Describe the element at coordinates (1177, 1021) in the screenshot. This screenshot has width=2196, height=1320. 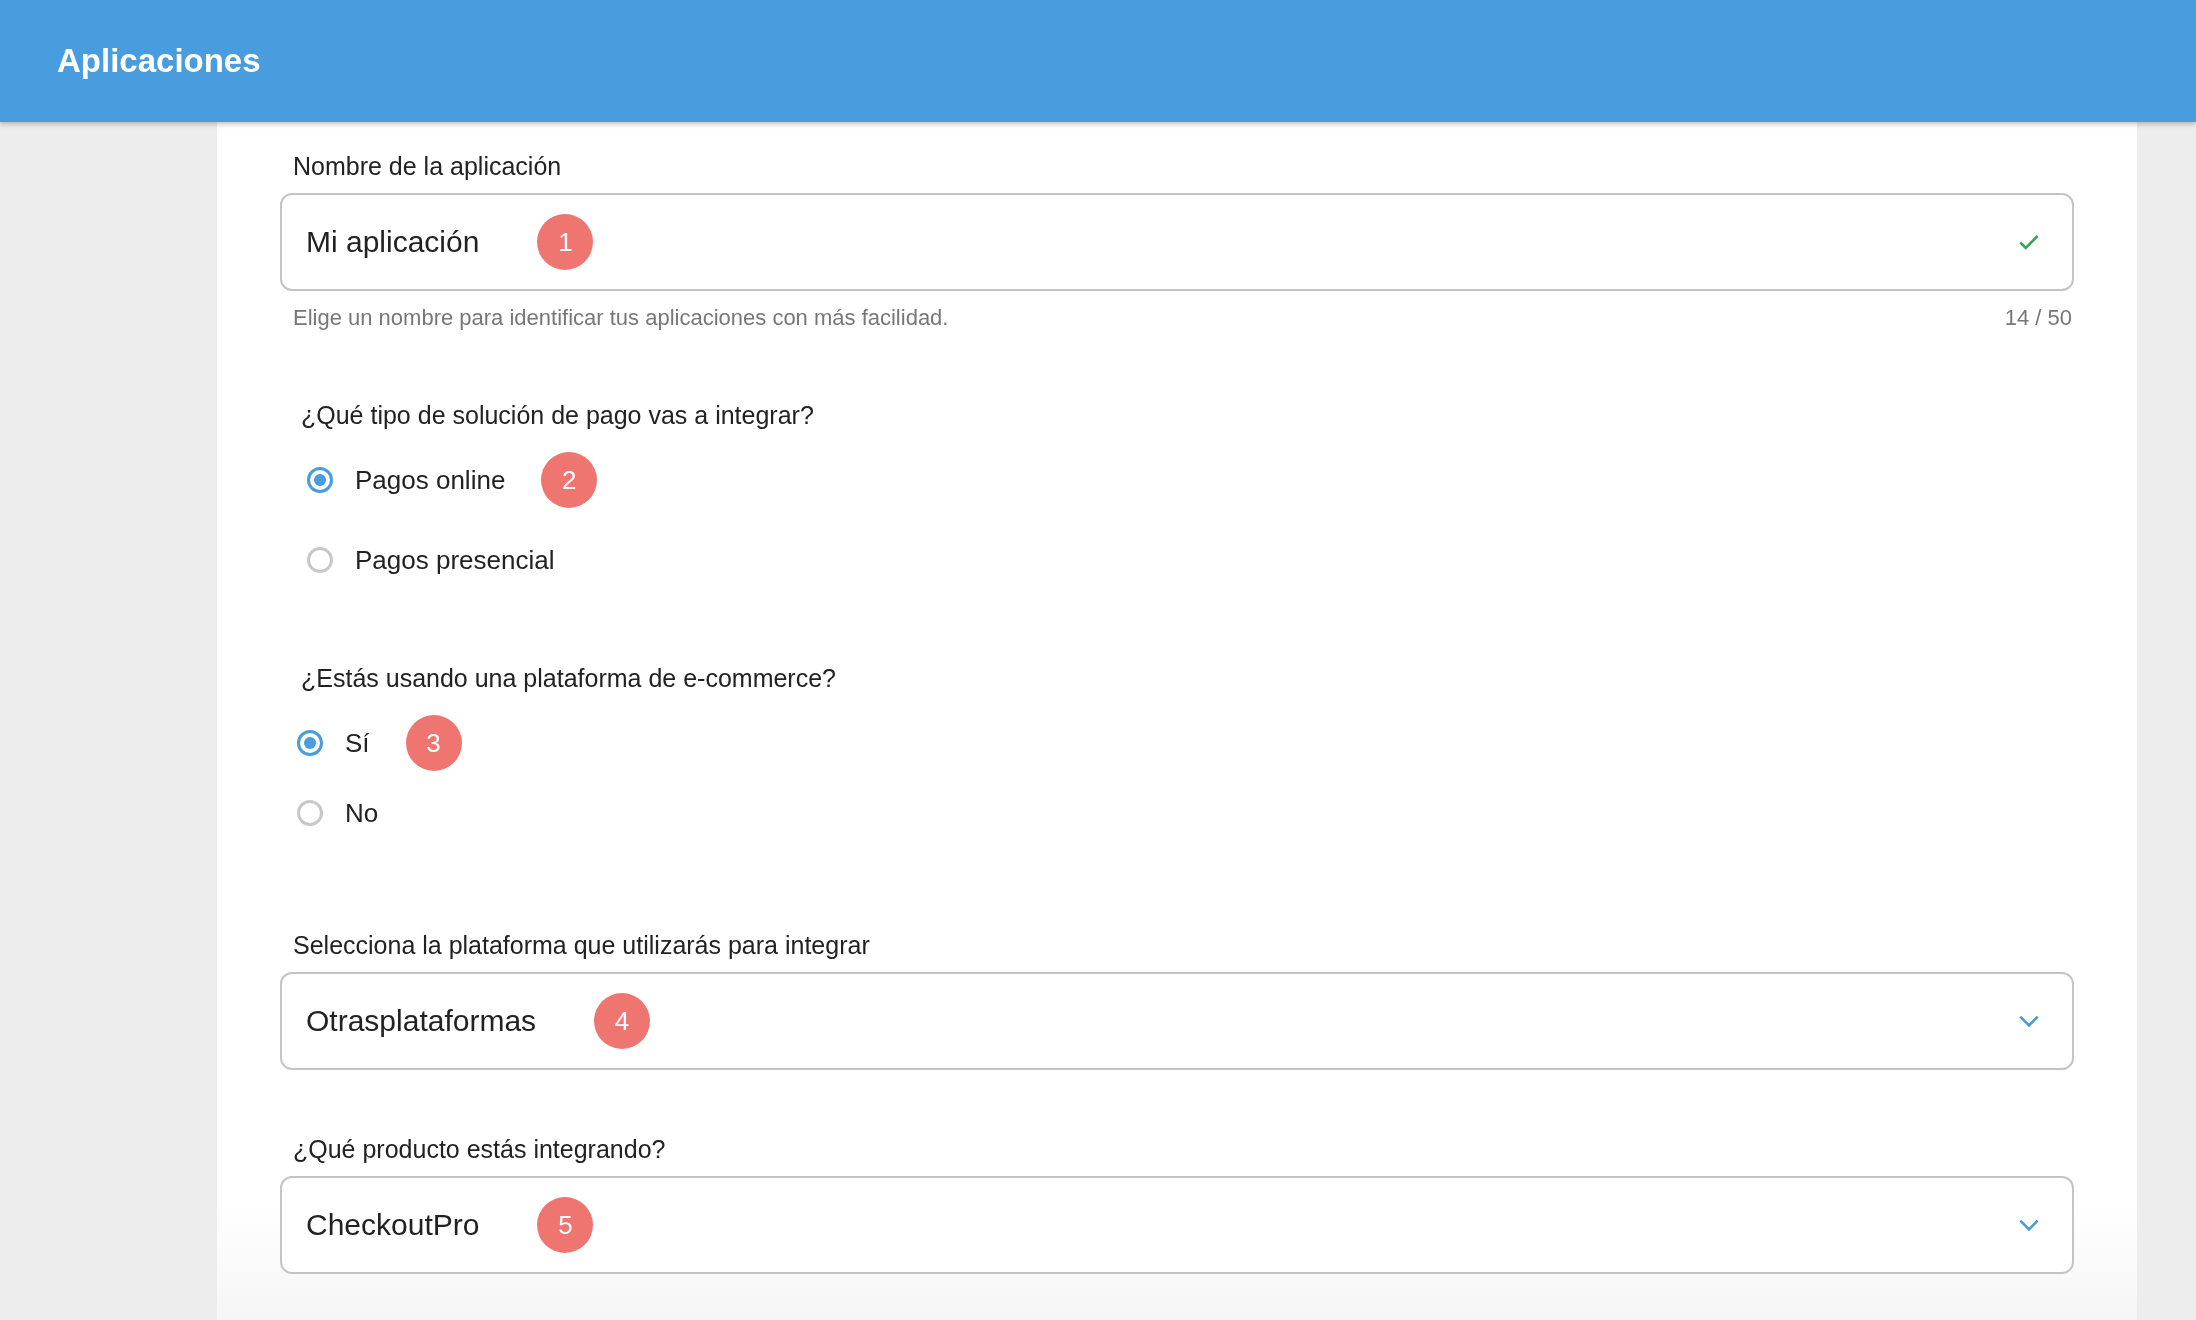
I see `dropdown-field: Otrasplataformas 4` at that location.